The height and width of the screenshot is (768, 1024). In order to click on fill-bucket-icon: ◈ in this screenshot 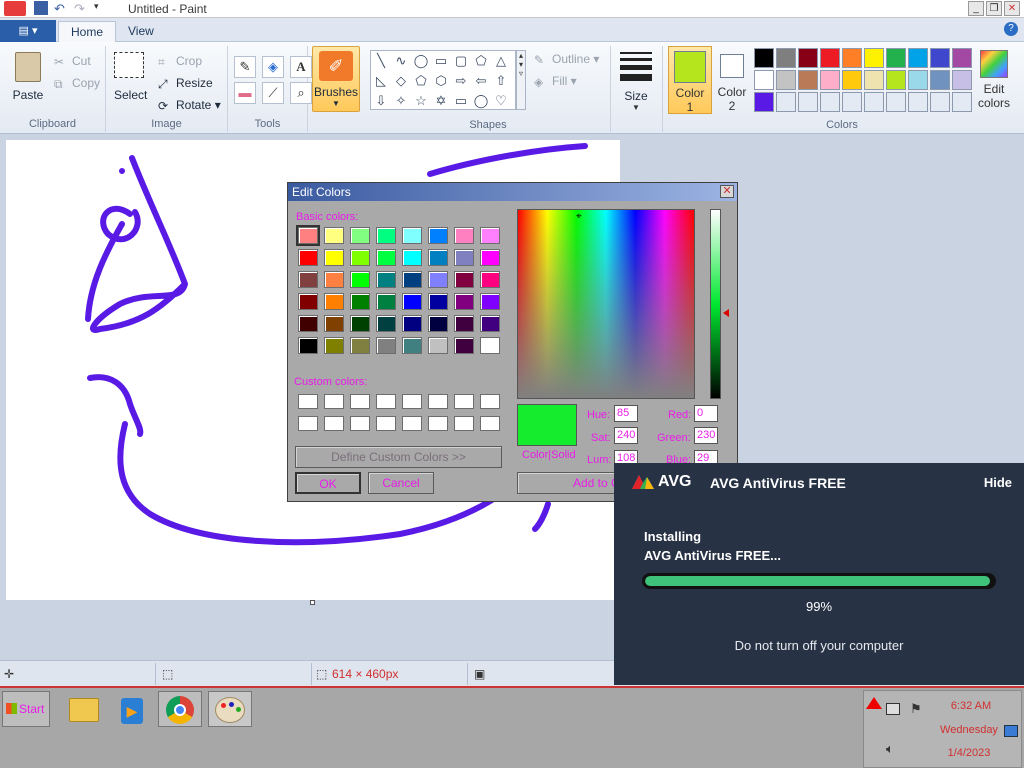, I will do `click(273, 67)`.